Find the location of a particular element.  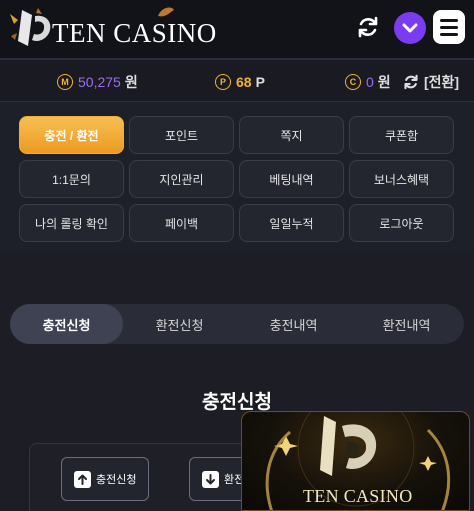

casino-value: 0 is located at coordinates (370, 82).